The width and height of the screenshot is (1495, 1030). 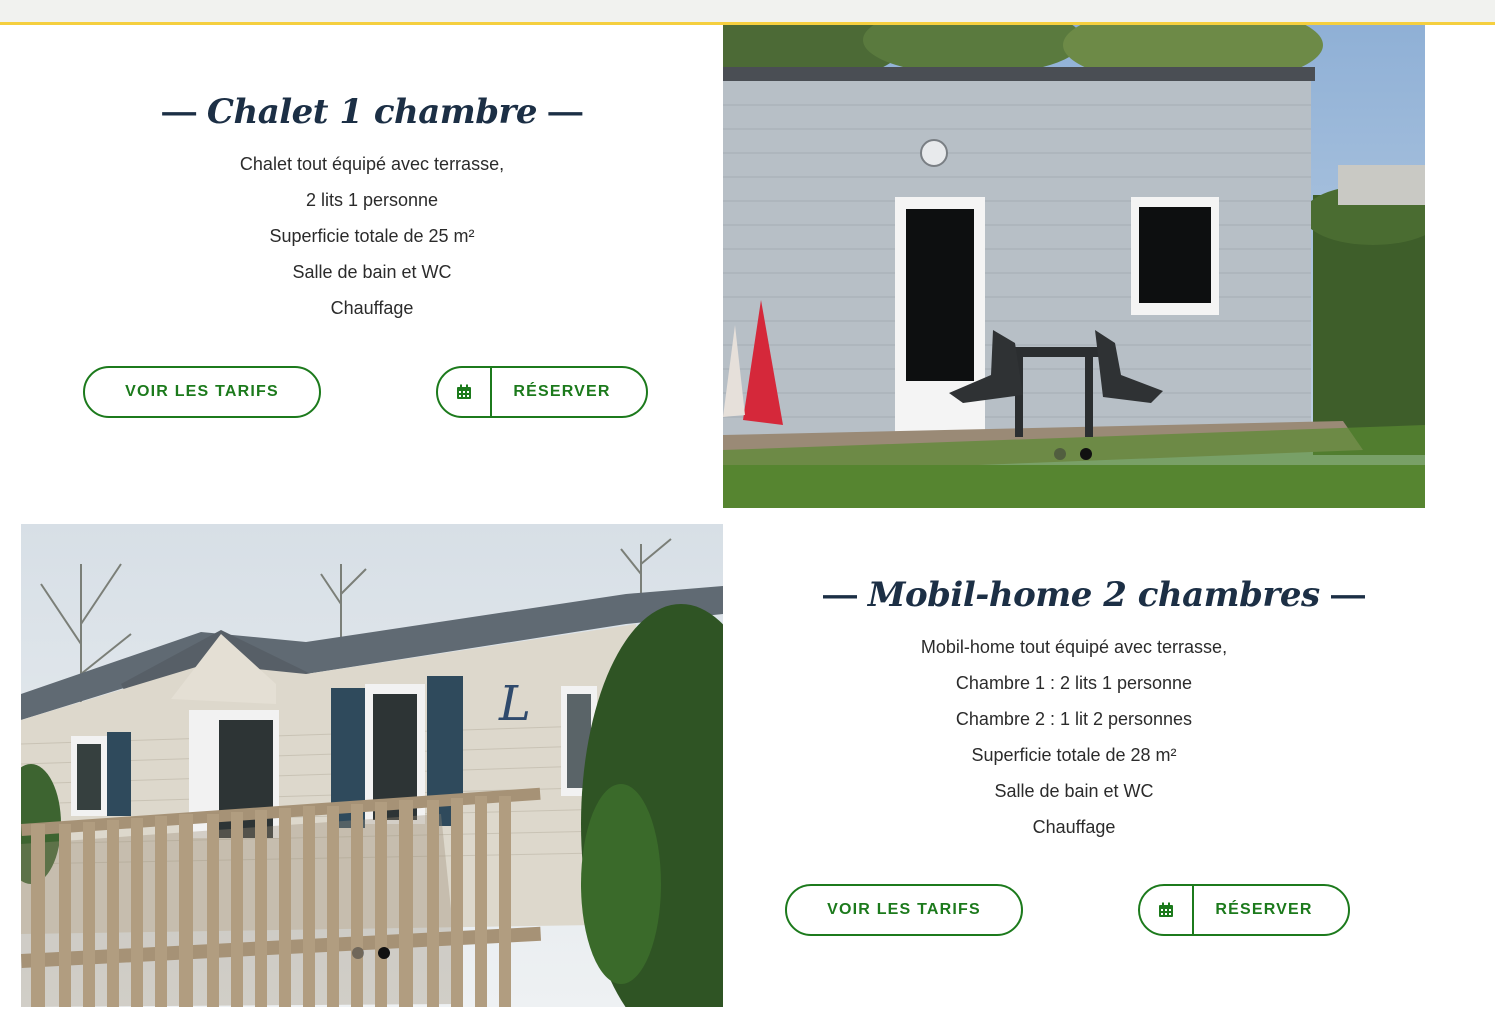 I want to click on mobilhome-title-text: Mobil-home 2 chambres, so click(x=1093, y=595).